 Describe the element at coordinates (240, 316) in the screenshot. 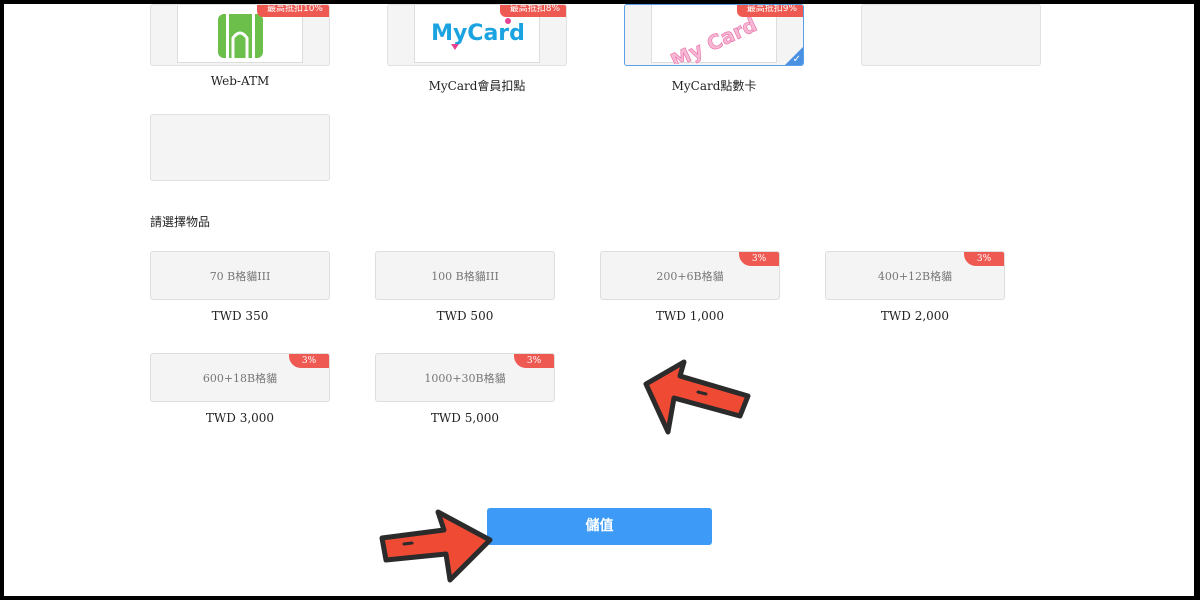

I see `item-price: TWD 350` at that location.